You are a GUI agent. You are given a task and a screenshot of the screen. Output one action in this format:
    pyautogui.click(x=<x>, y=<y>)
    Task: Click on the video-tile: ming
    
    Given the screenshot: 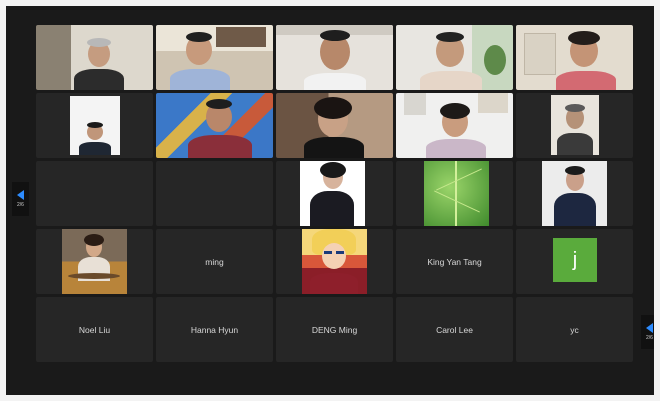 What is the action you would take?
    pyautogui.click(x=214, y=261)
    